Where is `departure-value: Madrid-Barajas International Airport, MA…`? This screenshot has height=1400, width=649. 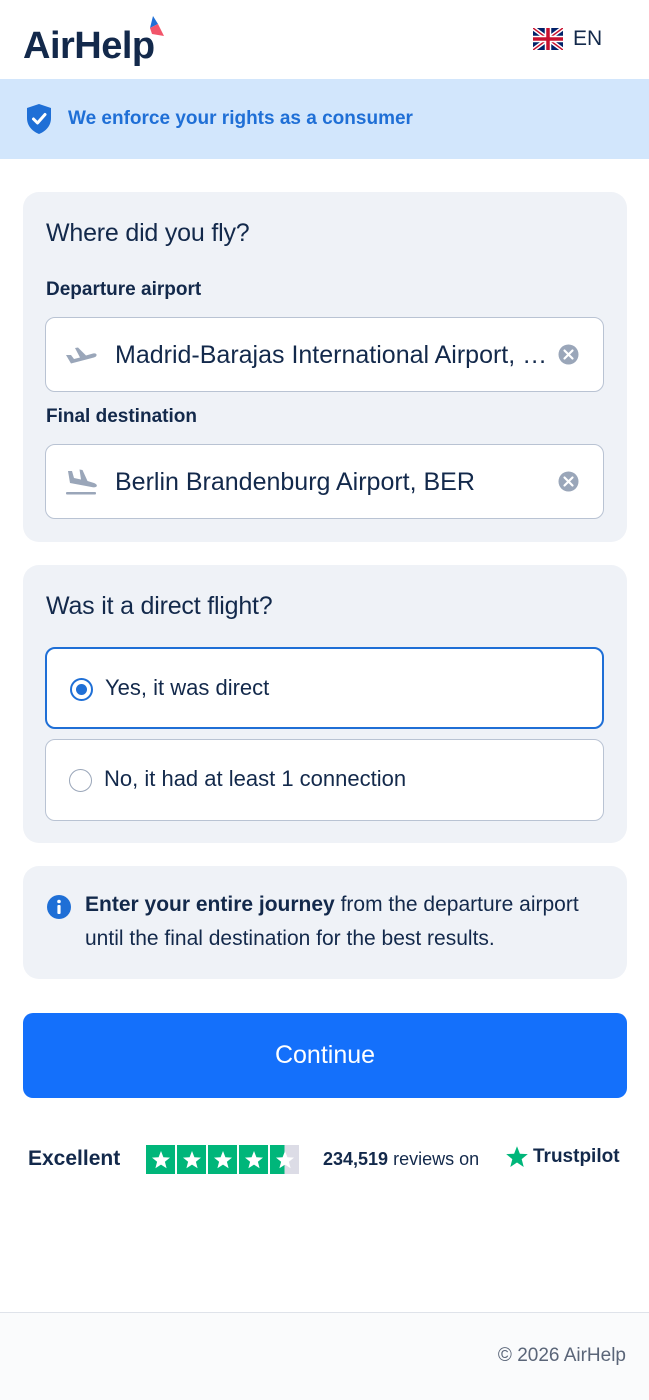
departure-value: Madrid-Barajas International Airport, MA… is located at coordinates (335, 355).